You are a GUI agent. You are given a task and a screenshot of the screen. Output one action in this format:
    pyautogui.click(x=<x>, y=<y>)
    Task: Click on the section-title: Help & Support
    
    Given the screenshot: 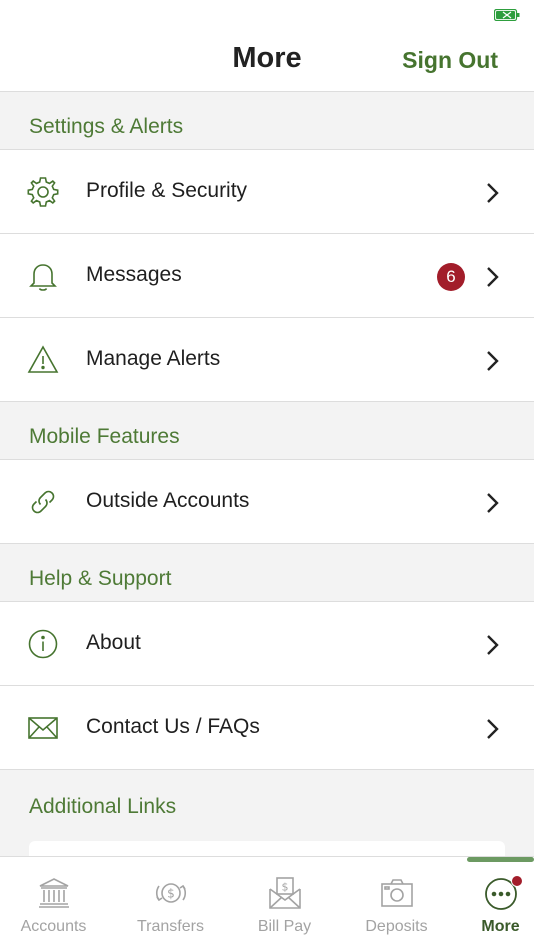 What is the action you would take?
    pyautogui.click(x=100, y=578)
    